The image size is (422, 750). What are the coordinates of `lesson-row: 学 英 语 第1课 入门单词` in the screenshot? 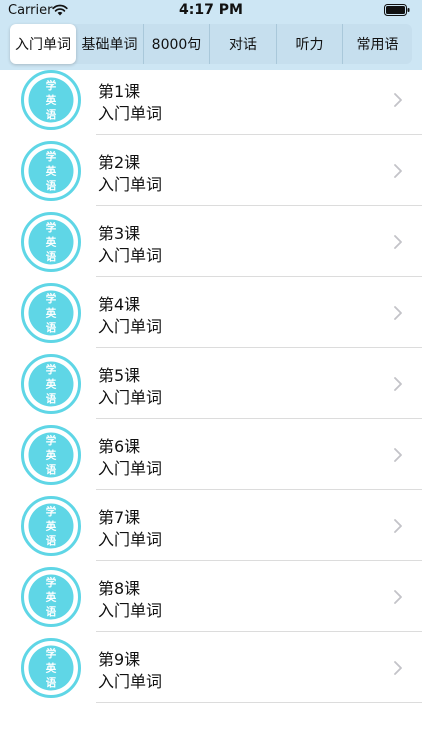 It's located at (211, 99).